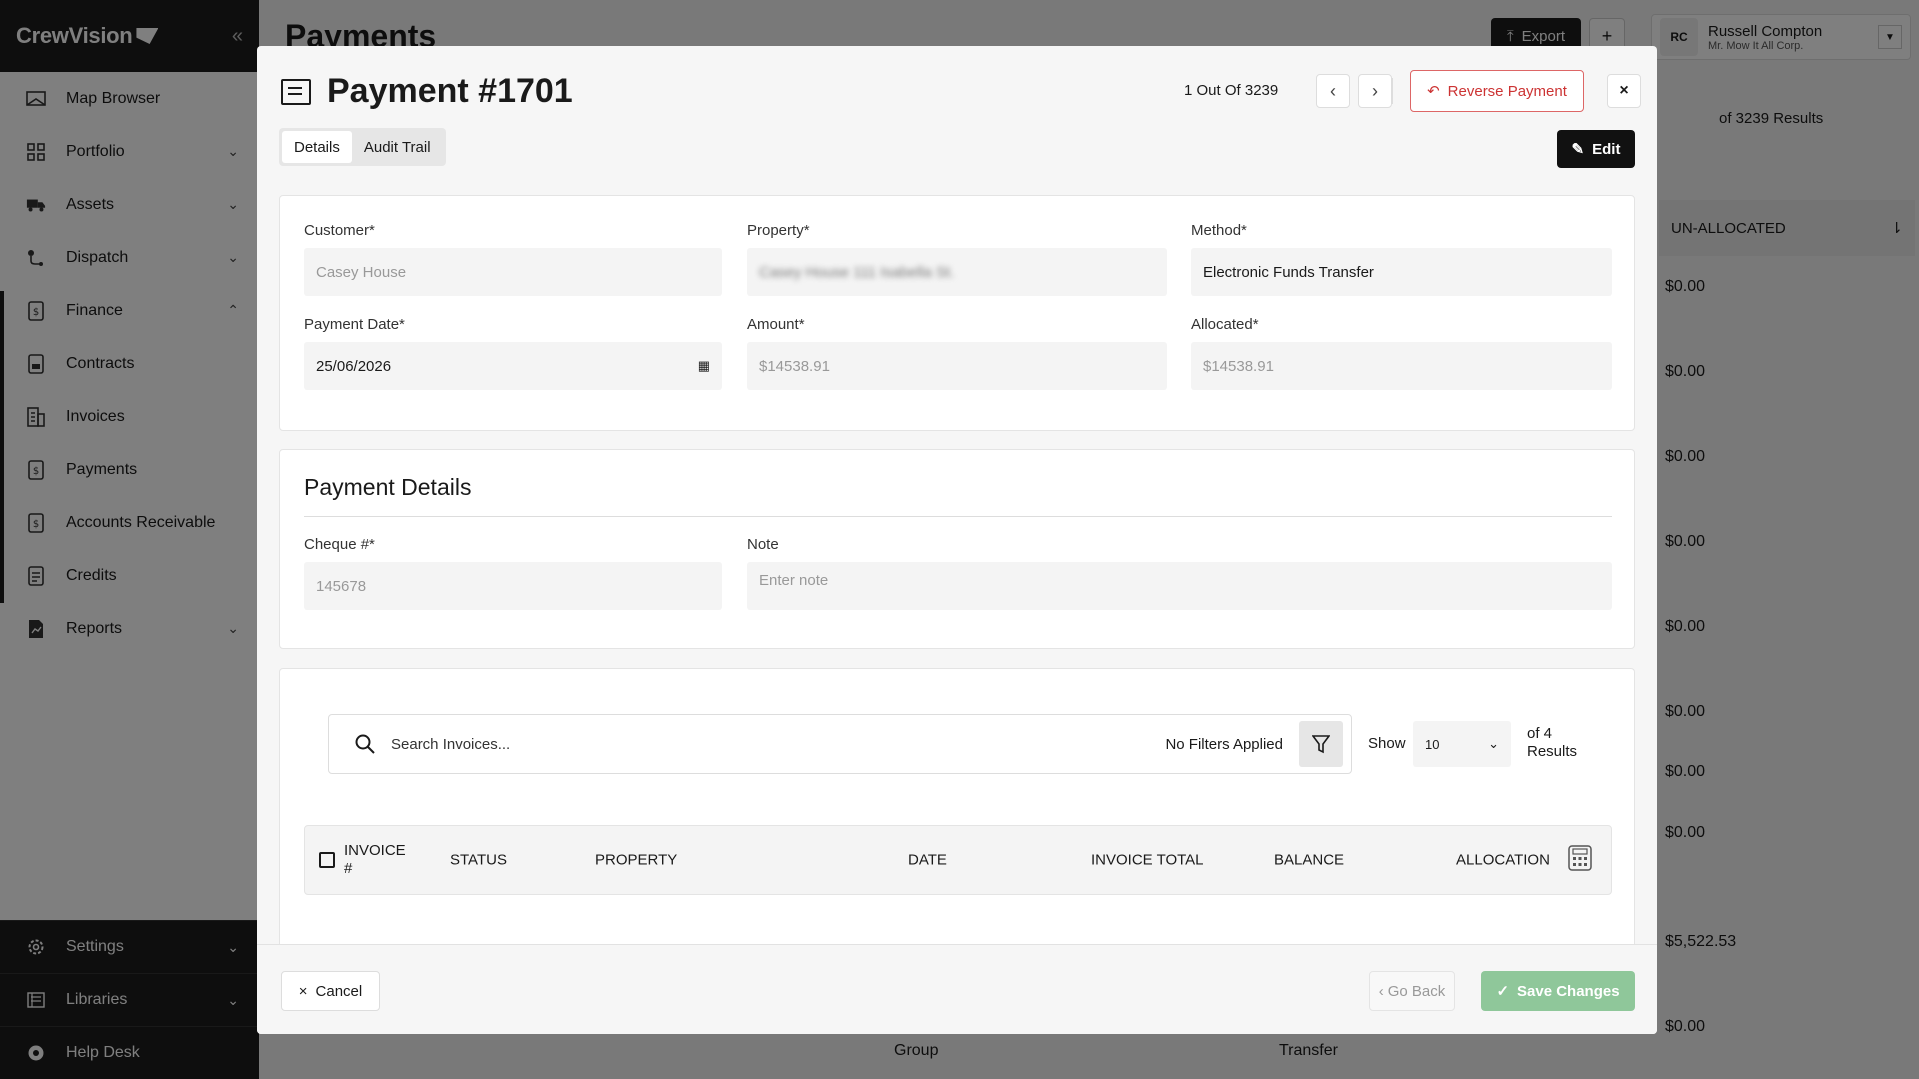  Describe the element at coordinates (957, 272) in the screenshot. I see `property-field: Casey House 111 Isabella St.` at that location.